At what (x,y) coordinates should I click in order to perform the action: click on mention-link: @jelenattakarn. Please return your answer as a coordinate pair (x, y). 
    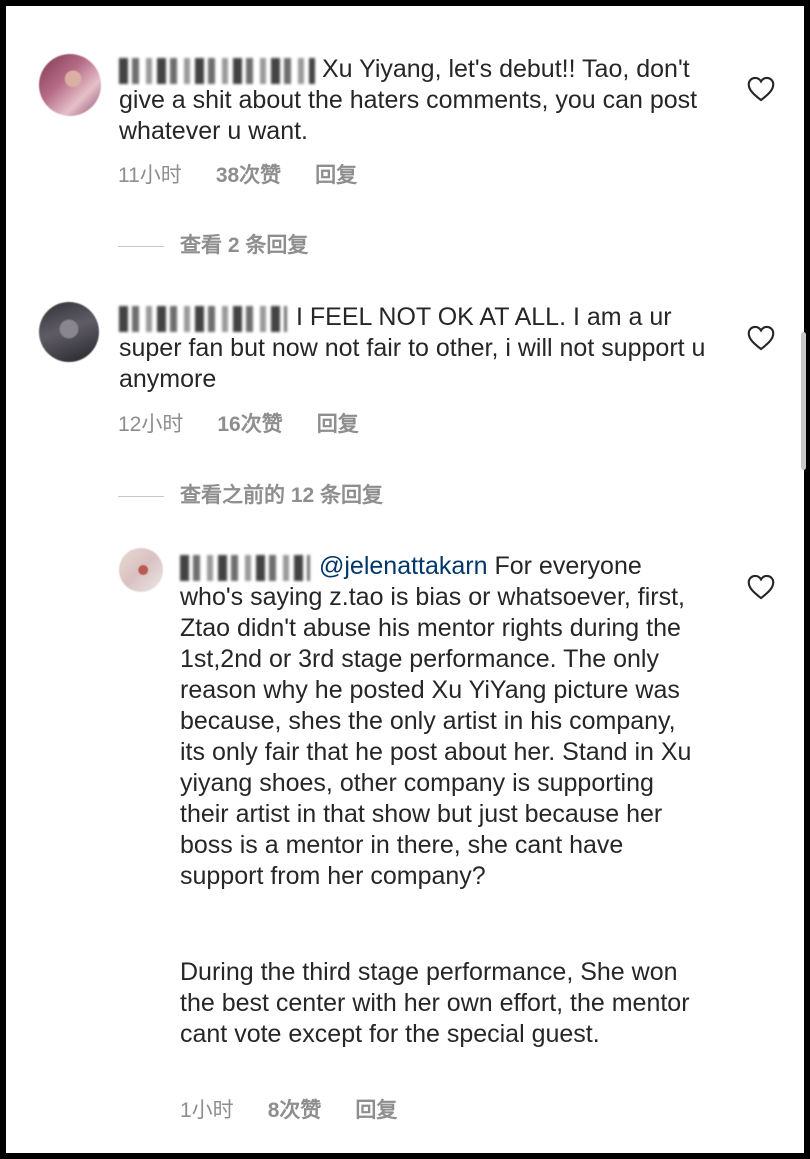
    Looking at the image, I should click on (403, 566).